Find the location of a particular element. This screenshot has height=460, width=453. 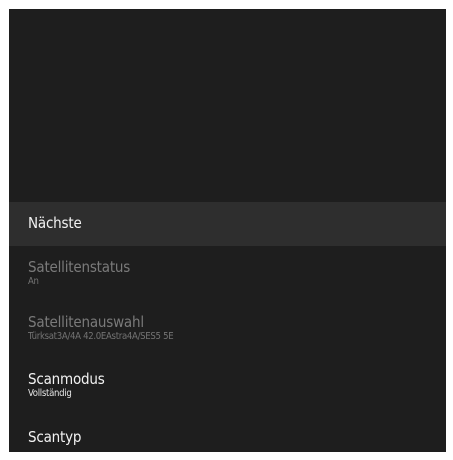

menu-item-naechste: Nächste is located at coordinates (227, 224).